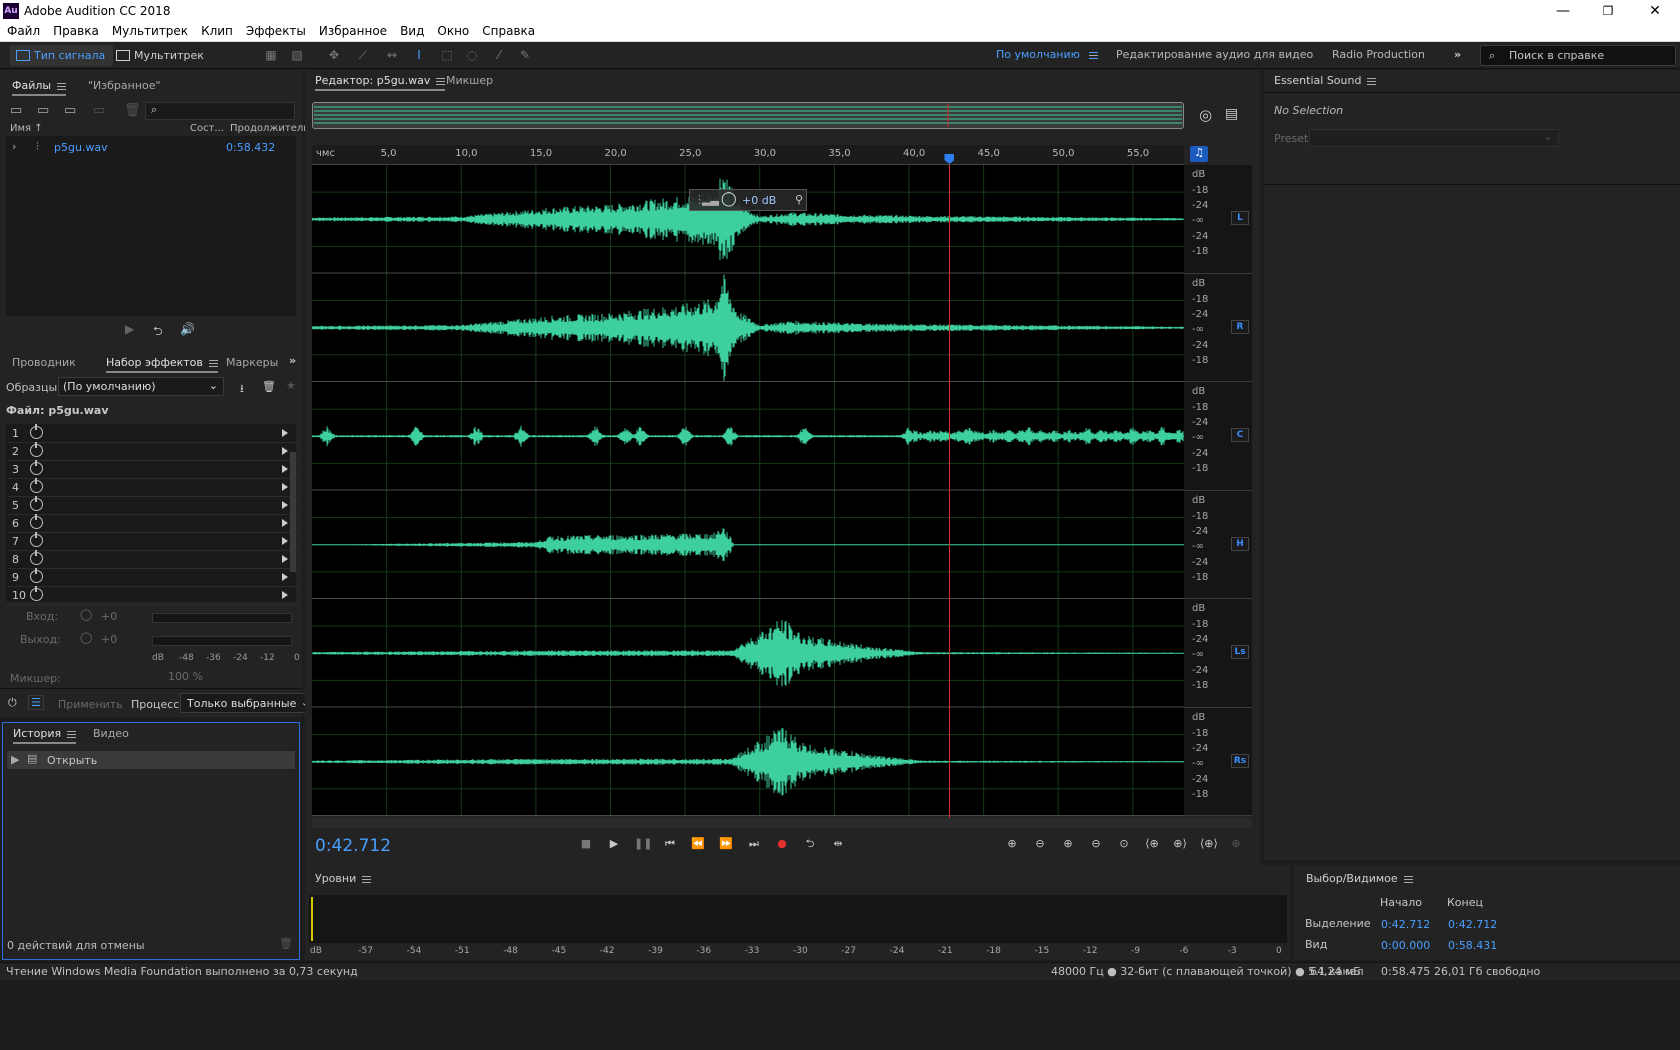 Image resolution: width=1680 pixels, height=1050 pixels. What do you see at coordinates (411, 30) in the screenshot?
I see `menu-view: Вид` at bounding box center [411, 30].